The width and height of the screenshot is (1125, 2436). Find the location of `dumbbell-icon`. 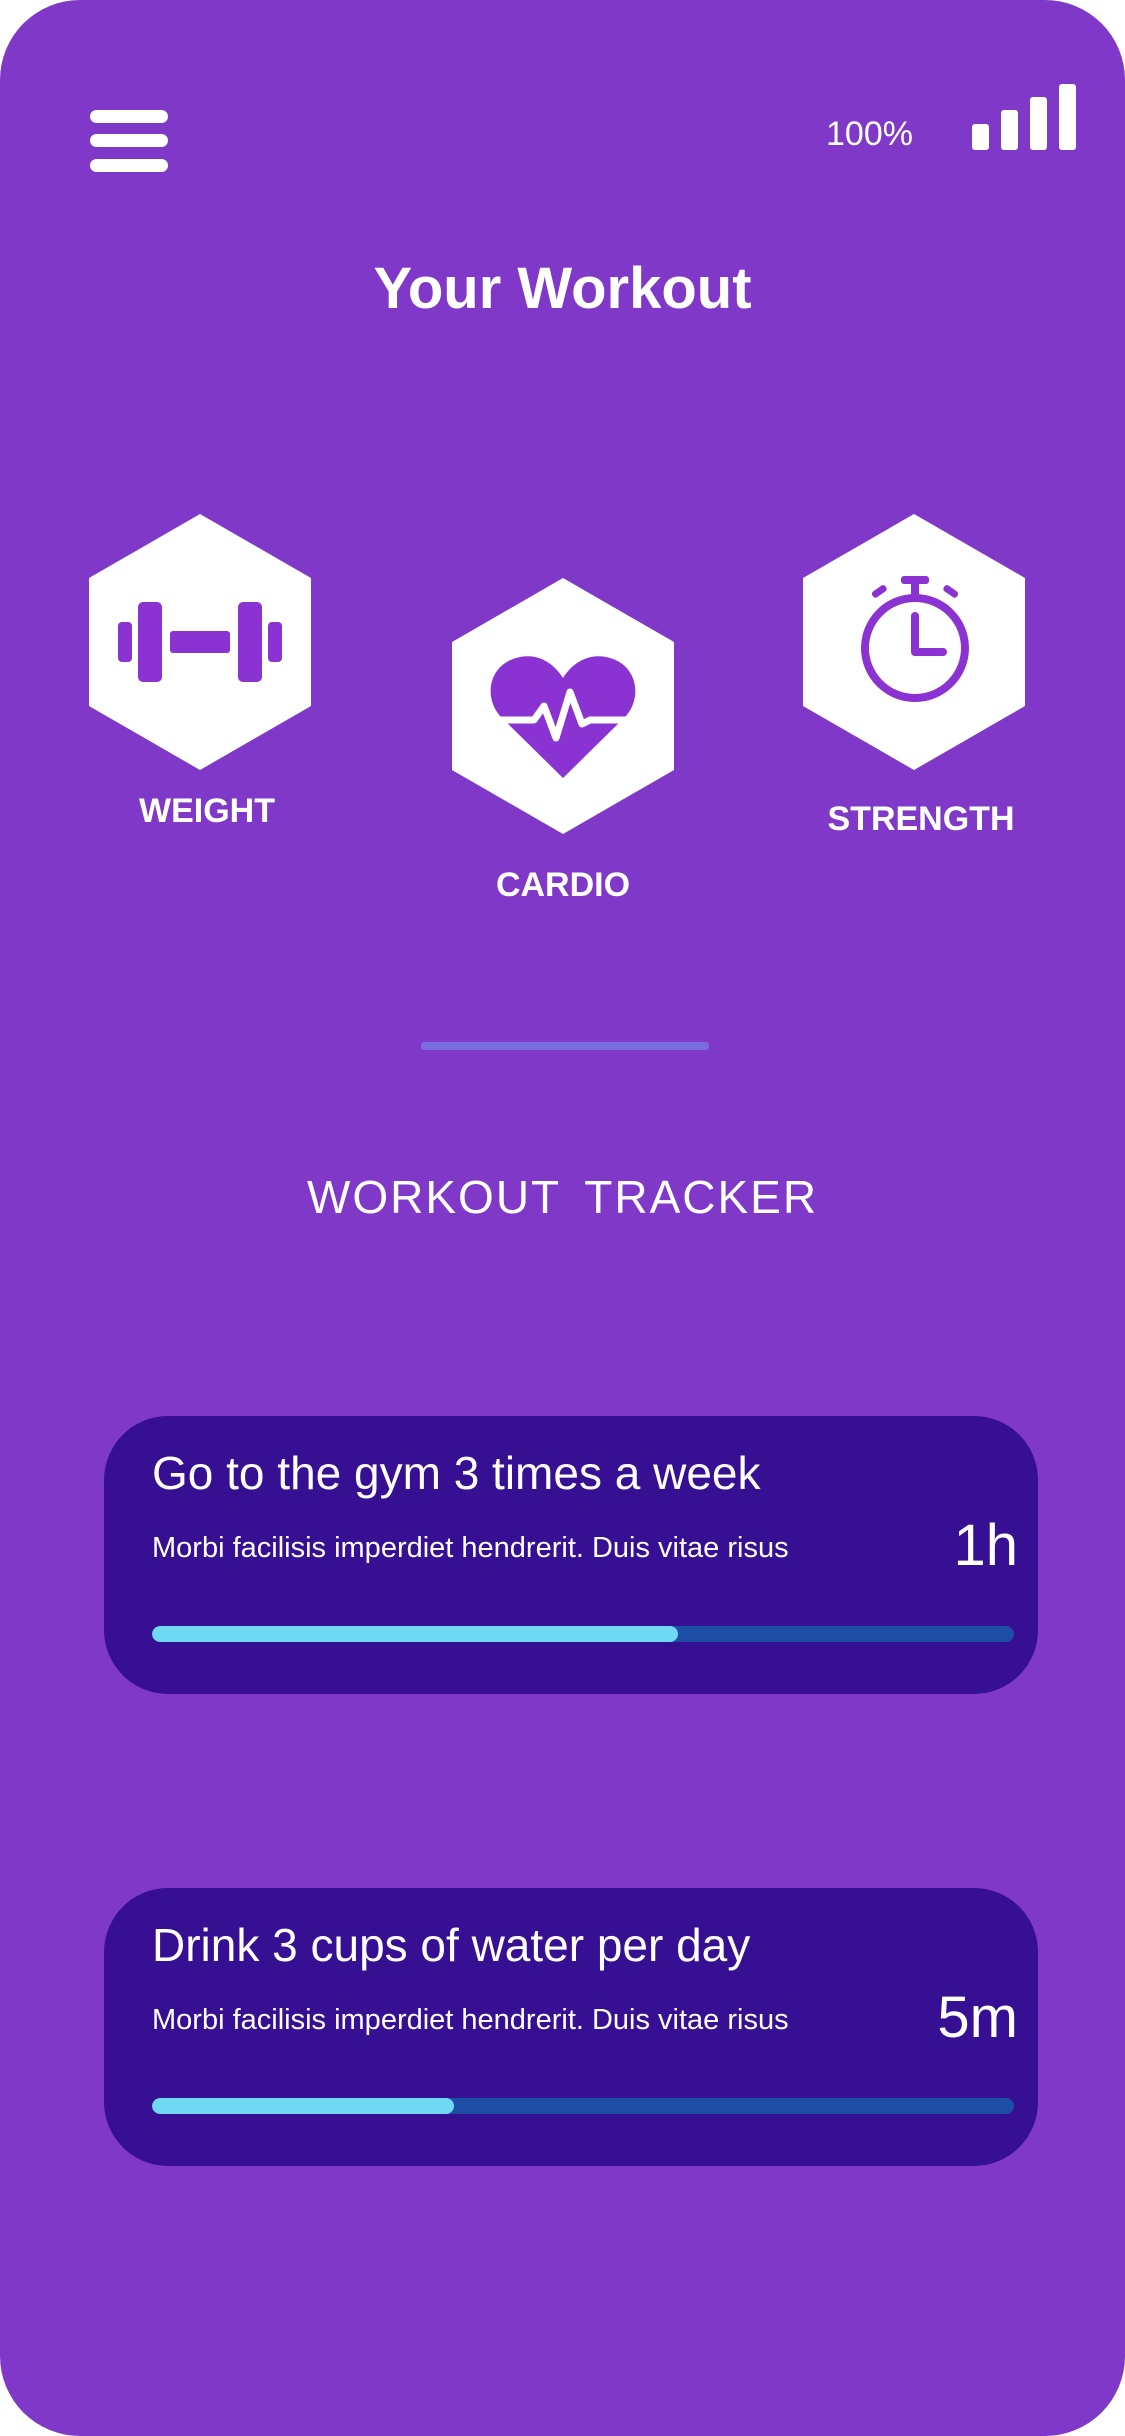

dumbbell-icon is located at coordinates (200, 642).